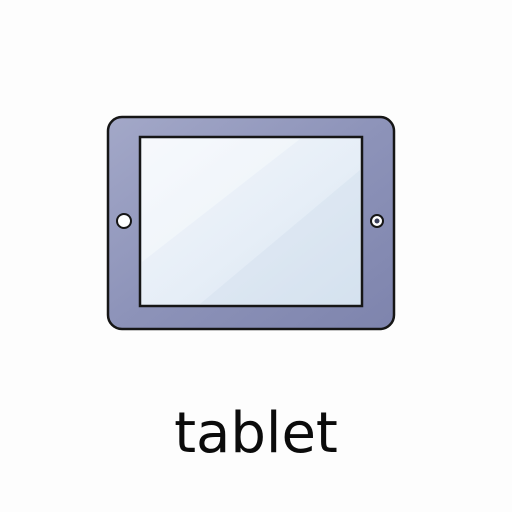 The height and width of the screenshot is (512, 512). Describe the element at coordinates (124, 221) in the screenshot. I see `left-button-icon` at that location.